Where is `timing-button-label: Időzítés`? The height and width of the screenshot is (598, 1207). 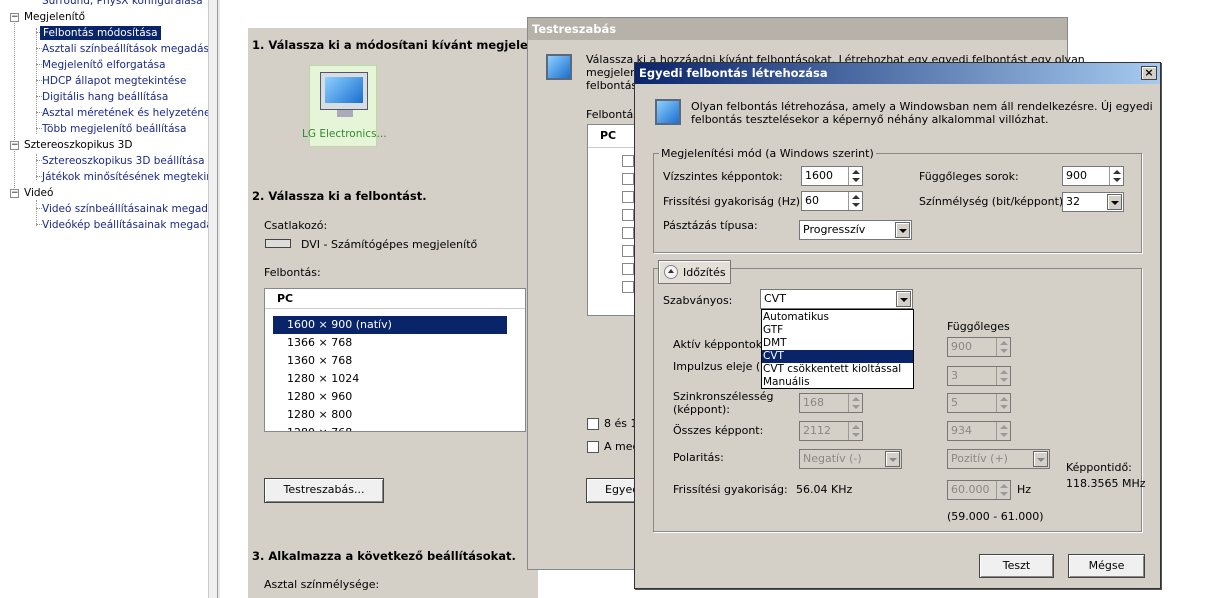
timing-button-label: Időzítés is located at coordinates (704, 272).